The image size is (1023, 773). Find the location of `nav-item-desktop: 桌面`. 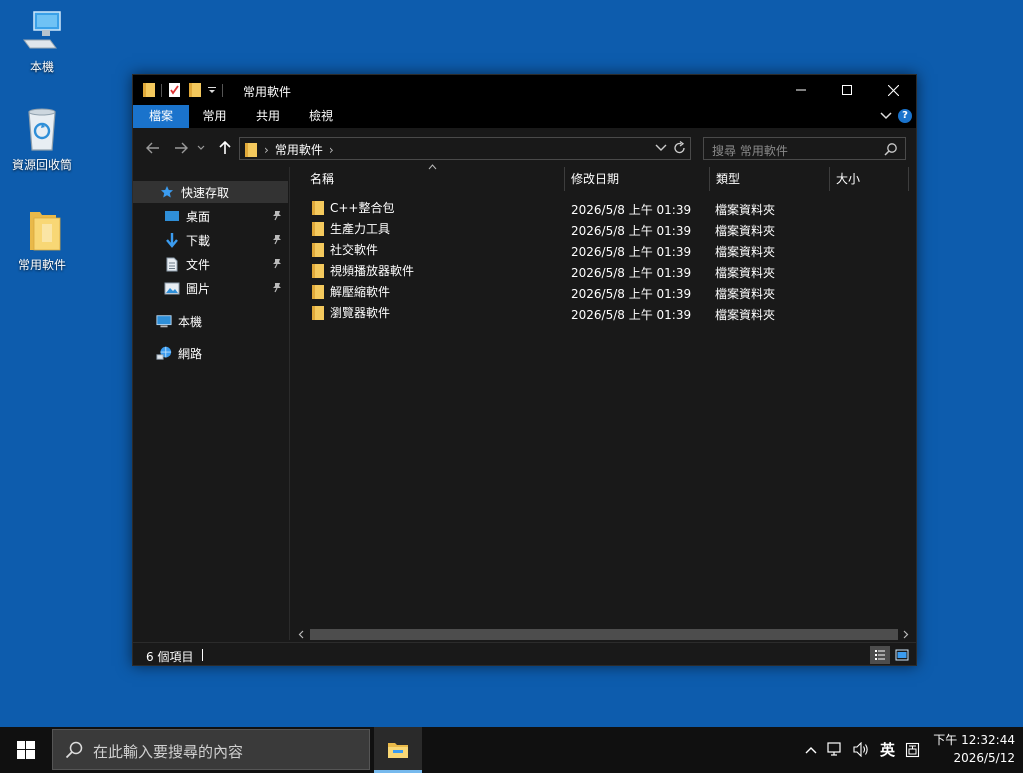

nav-item-desktop: 桌面 is located at coordinates (210, 216).